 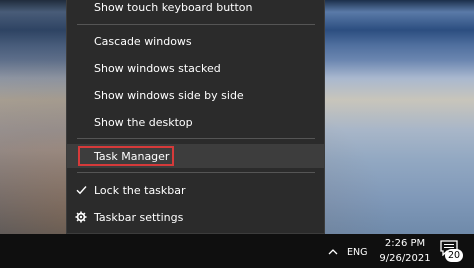 What do you see at coordinates (357, 252) in the screenshot?
I see `language-indicator: ENG` at bounding box center [357, 252].